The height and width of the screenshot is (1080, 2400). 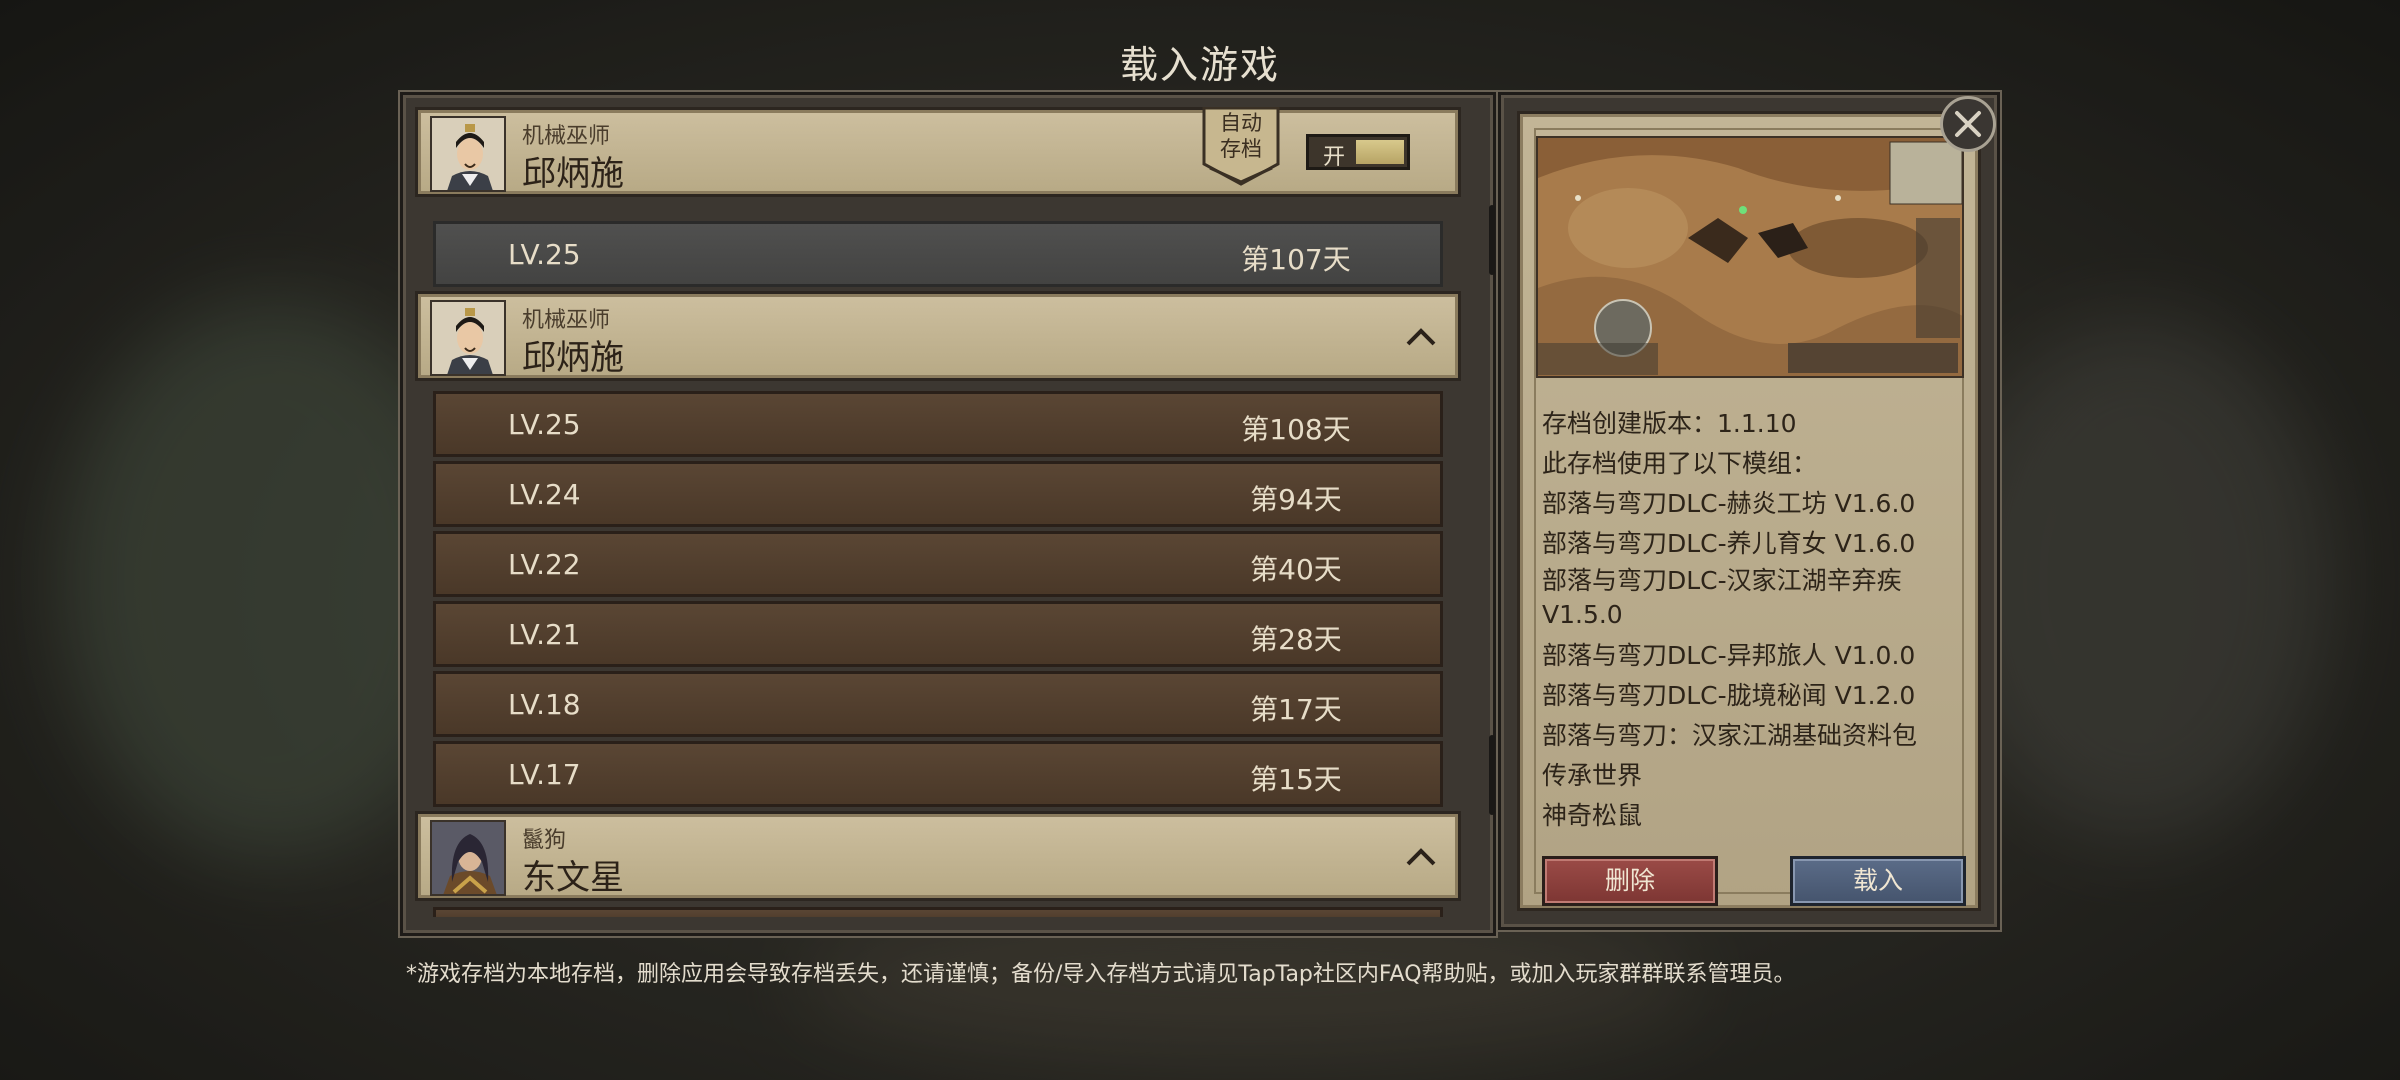 I want to click on toggle-knob, so click(x=1380, y=152).